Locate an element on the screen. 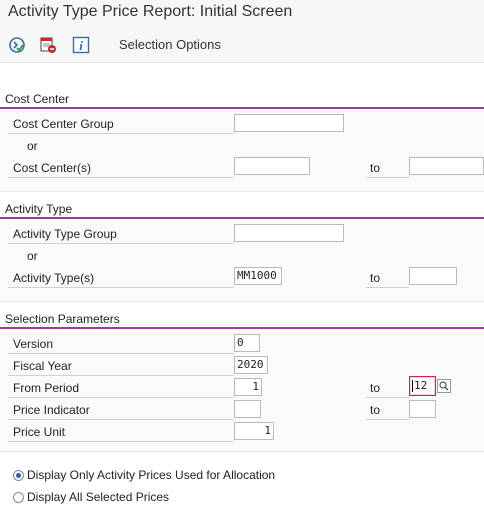  section-header-cost-center: Cost Center is located at coordinates (242, 100).